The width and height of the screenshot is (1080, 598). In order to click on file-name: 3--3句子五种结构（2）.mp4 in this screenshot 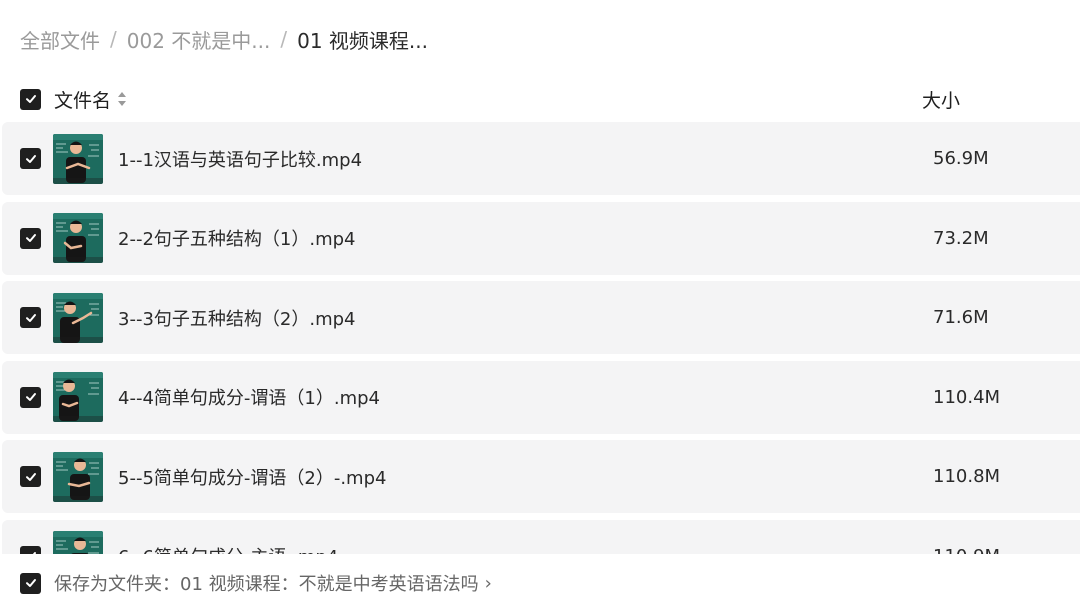, I will do `click(237, 319)`.